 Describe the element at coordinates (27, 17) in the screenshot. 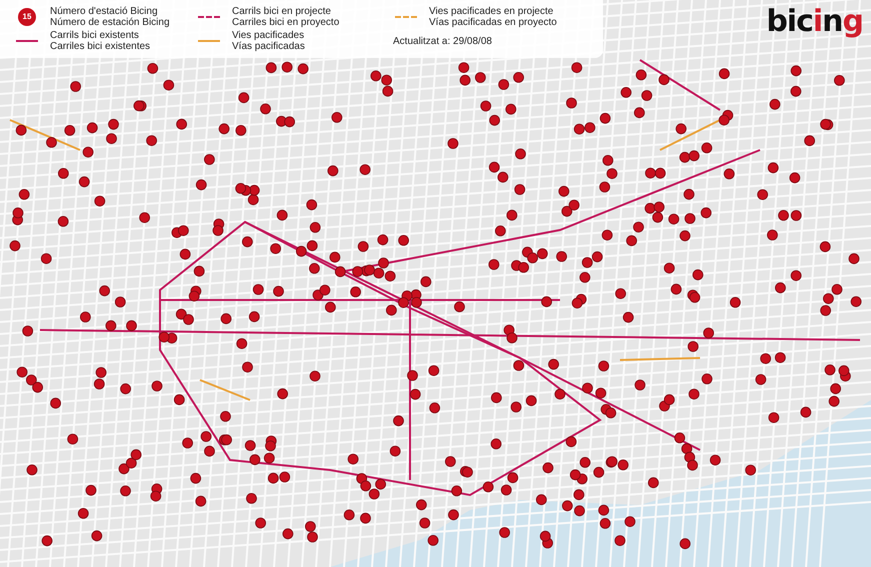

I see `station-marker: 15` at that location.